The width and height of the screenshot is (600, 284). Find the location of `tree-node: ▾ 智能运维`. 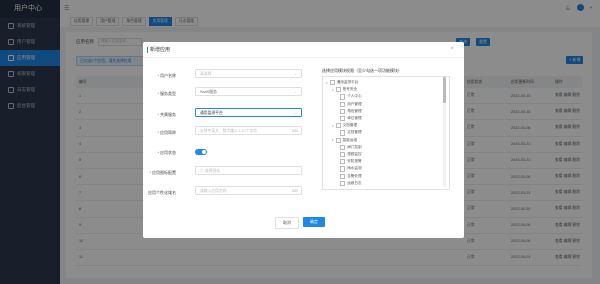

tree-node: ▾ 智能运维 is located at coordinates (345, 140).